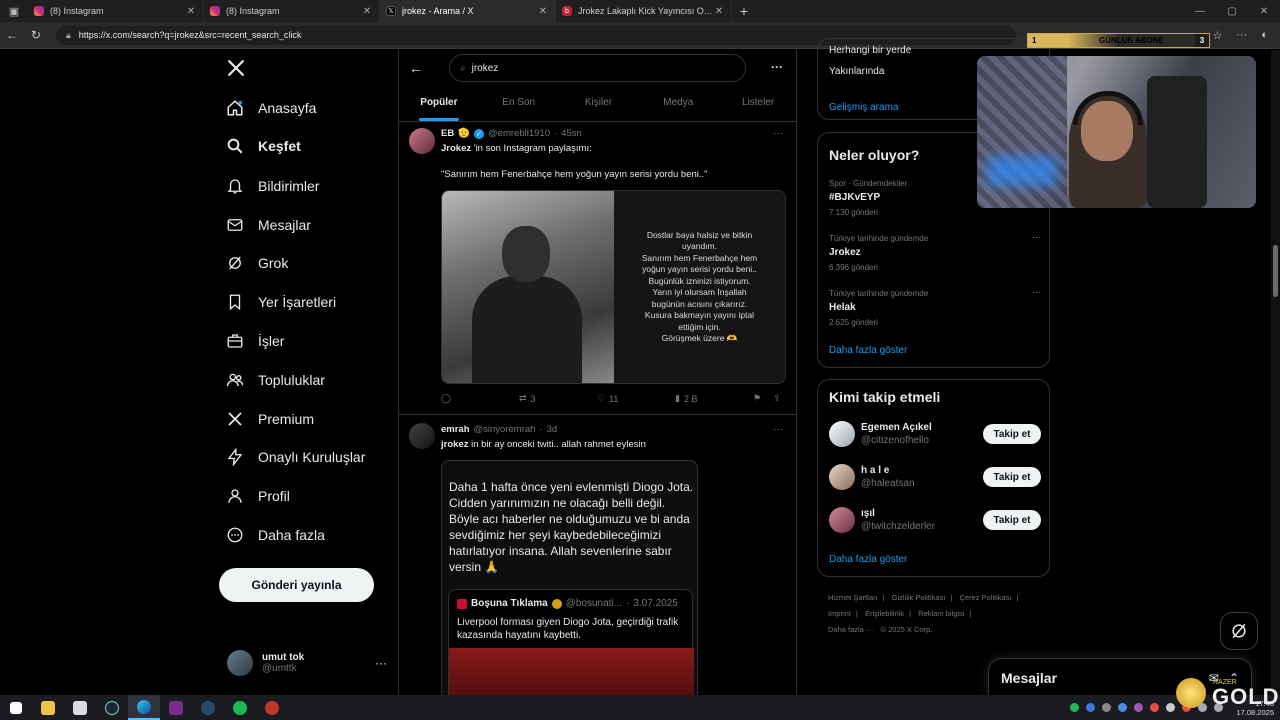 The width and height of the screenshot is (1280, 720). I want to click on search-input: ⌕ jrokez, so click(597, 68).